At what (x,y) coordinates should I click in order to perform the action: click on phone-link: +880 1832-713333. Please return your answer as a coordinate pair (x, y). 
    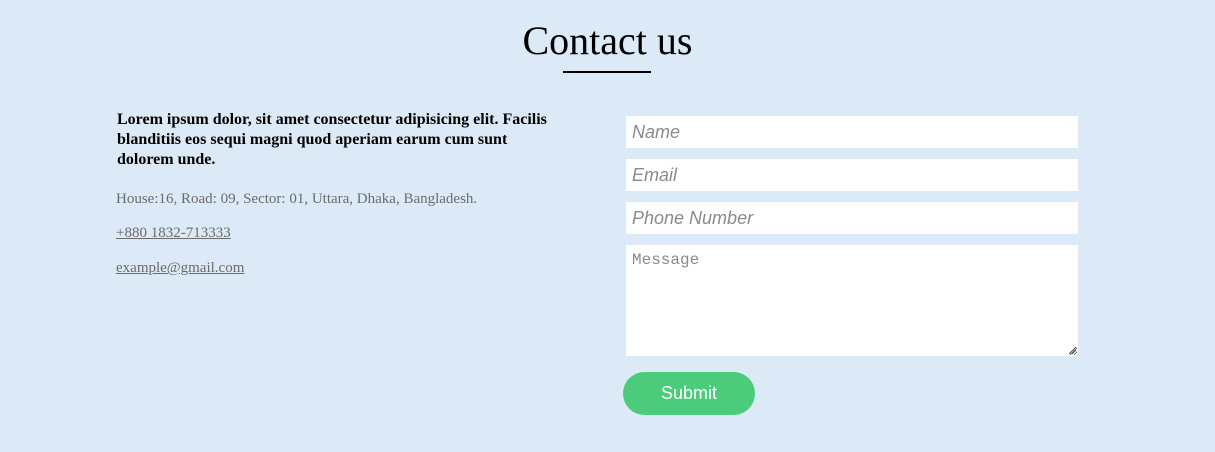
    Looking at the image, I should click on (173, 233).